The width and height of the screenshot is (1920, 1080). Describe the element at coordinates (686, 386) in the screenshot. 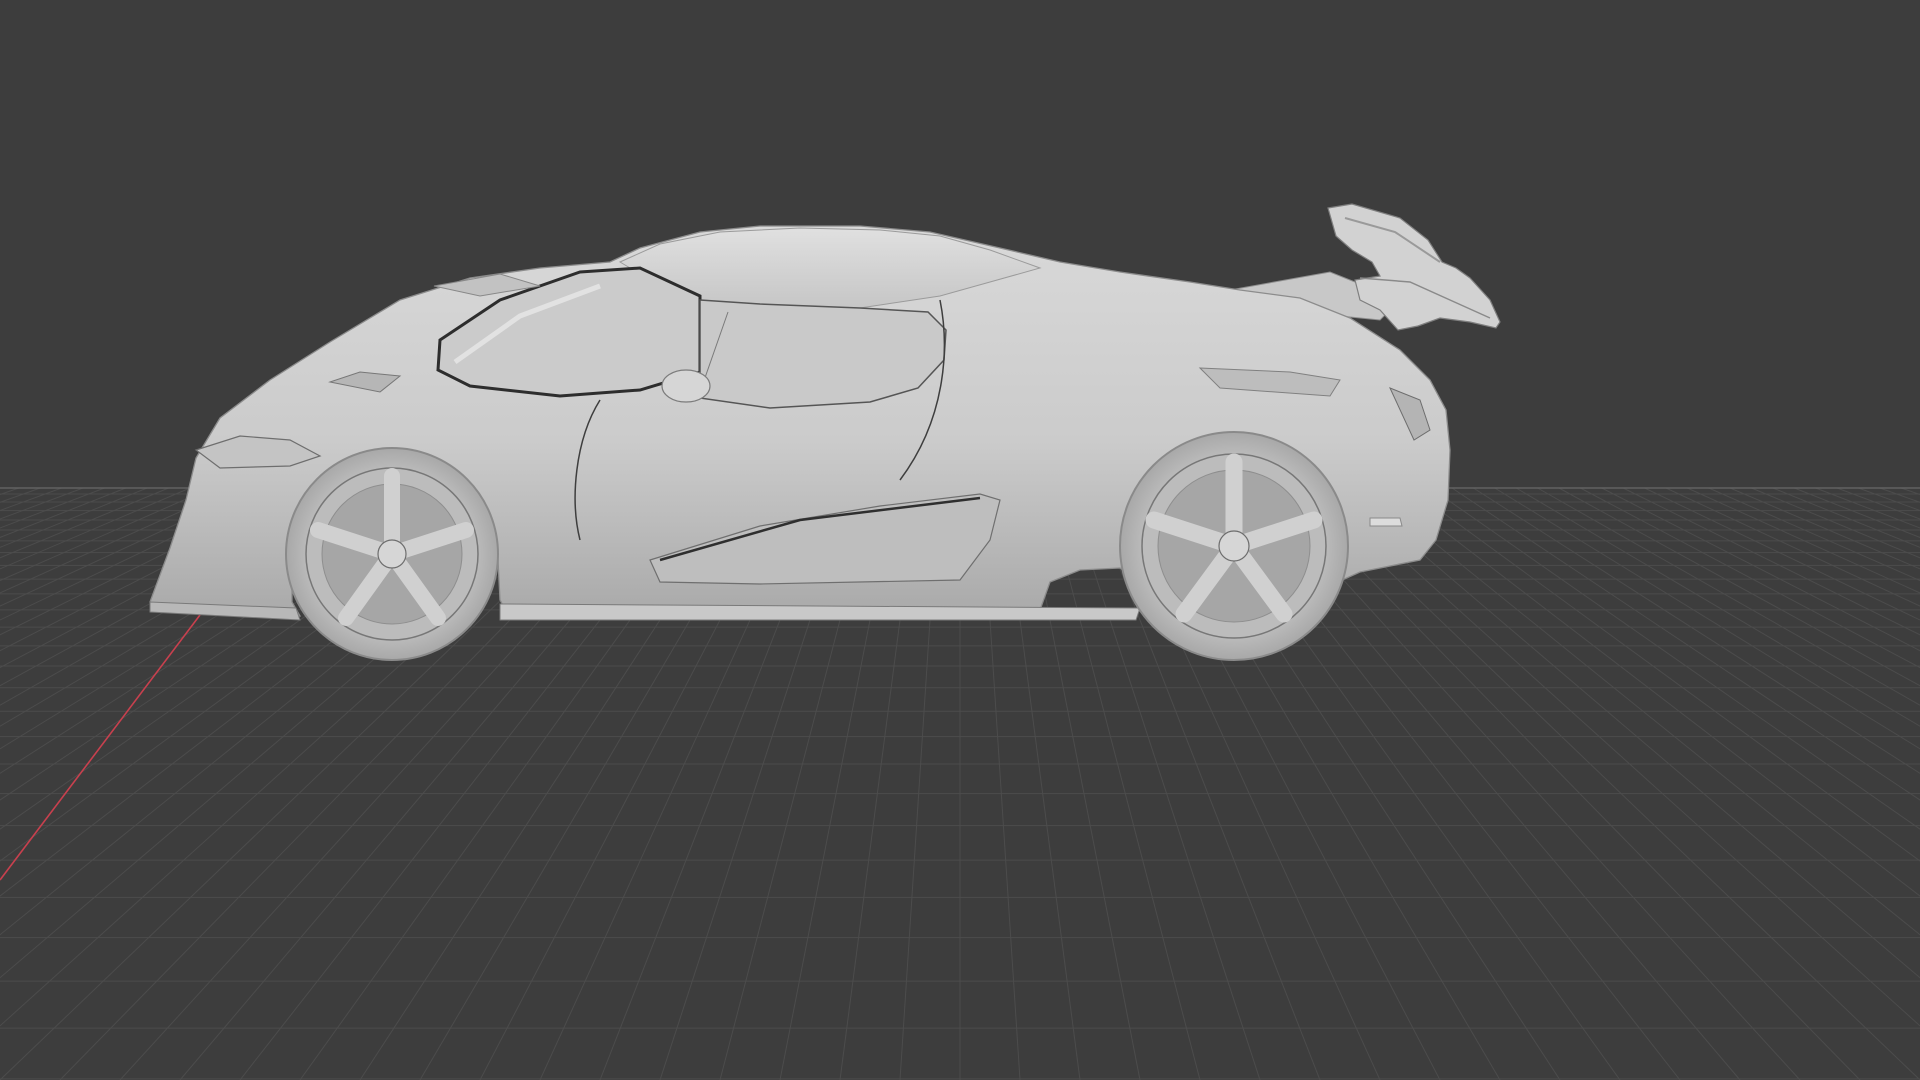

I see `side-mirror` at that location.